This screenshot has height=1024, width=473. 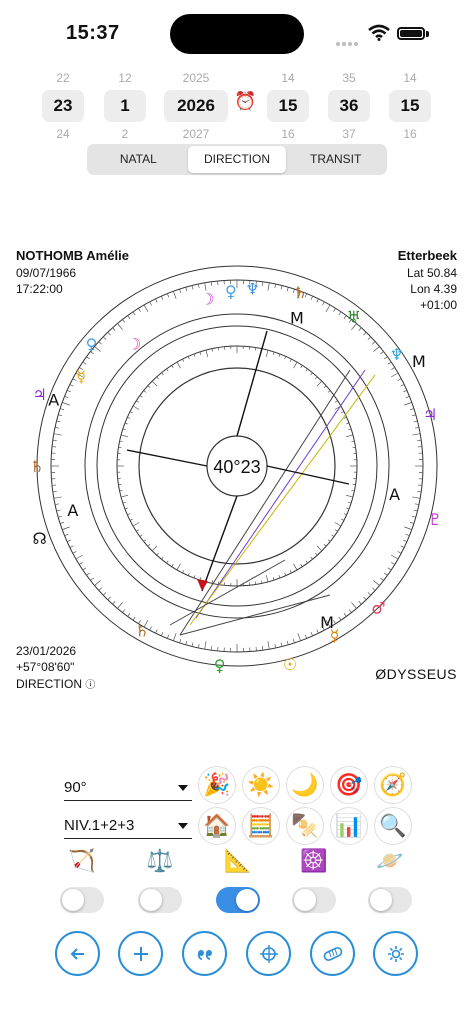 I want to click on quote-button, so click(x=204, y=953).